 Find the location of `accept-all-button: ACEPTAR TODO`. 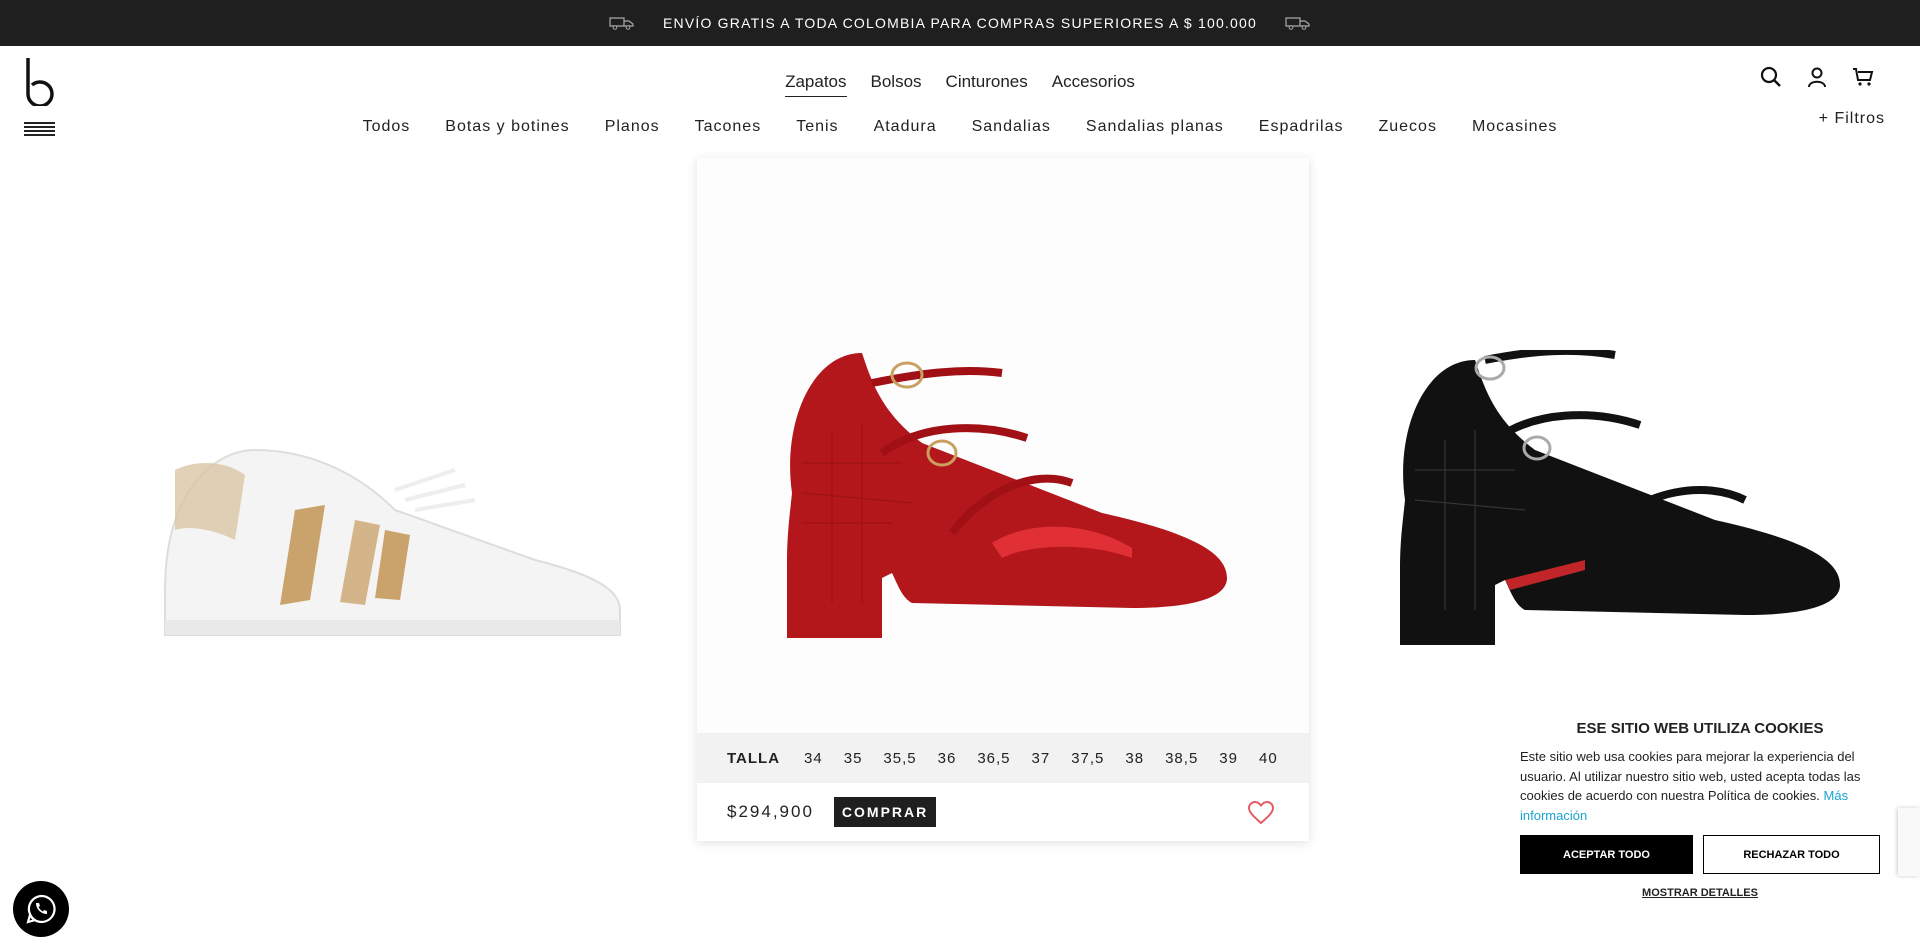

accept-all-button: ACEPTAR TODO is located at coordinates (1606, 854).